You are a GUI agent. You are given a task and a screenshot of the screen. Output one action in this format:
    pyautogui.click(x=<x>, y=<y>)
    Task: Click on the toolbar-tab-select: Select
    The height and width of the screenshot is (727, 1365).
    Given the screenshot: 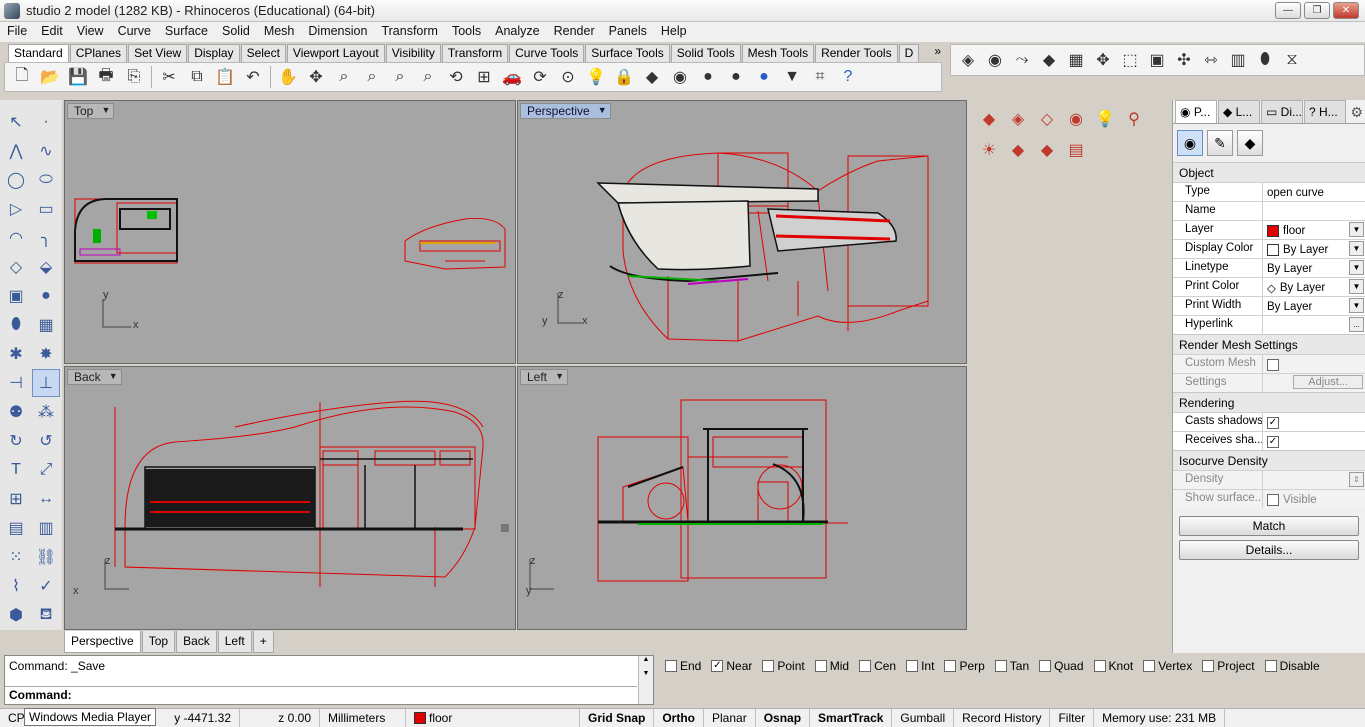 What is the action you would take?
    pyautogui.click(x=263, y=53)
    